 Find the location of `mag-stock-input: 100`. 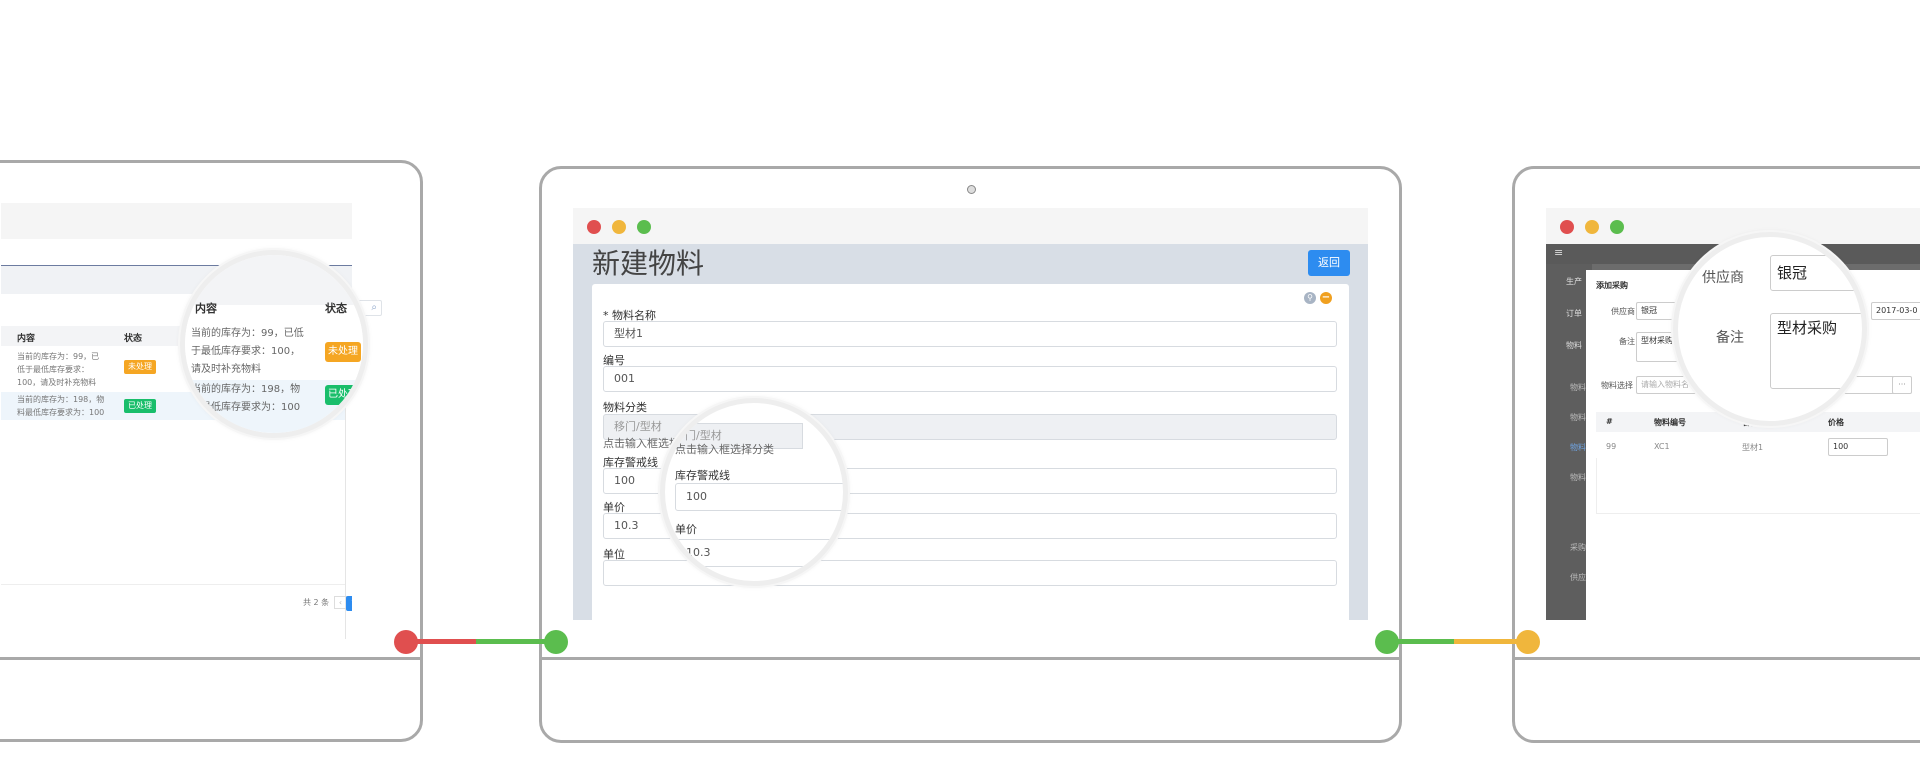

mag-stock-input: 100 is located at coordinates (759, 497).